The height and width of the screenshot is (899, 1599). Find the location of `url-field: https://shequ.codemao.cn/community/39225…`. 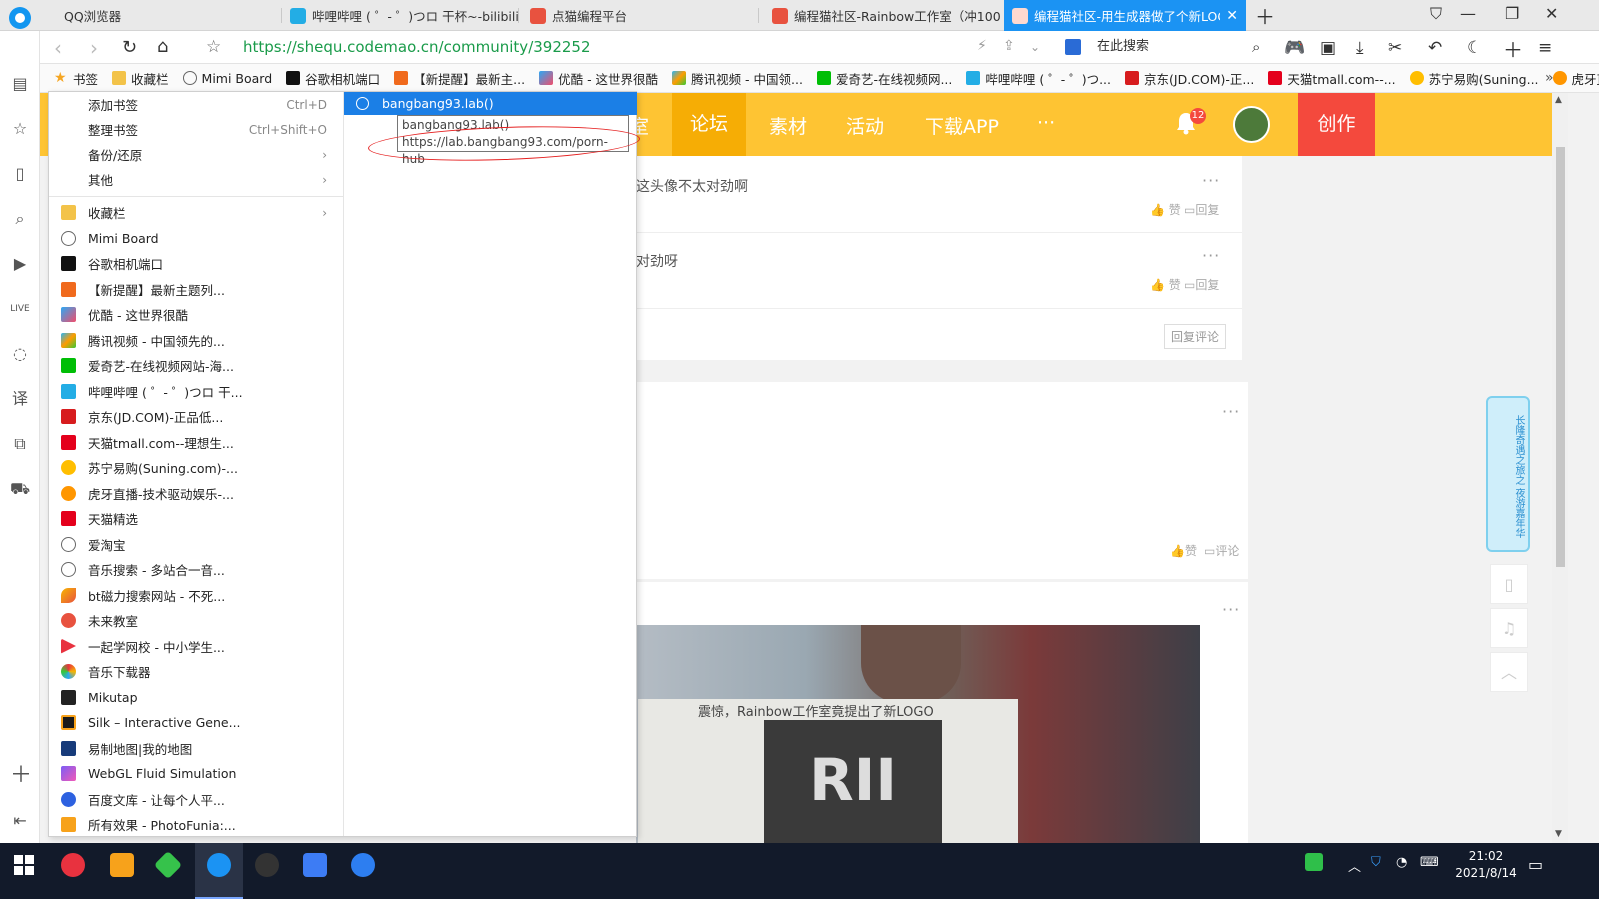

url-field: https://shequ.codemao.cn/community/39225… is located at coordinates (417, 47).